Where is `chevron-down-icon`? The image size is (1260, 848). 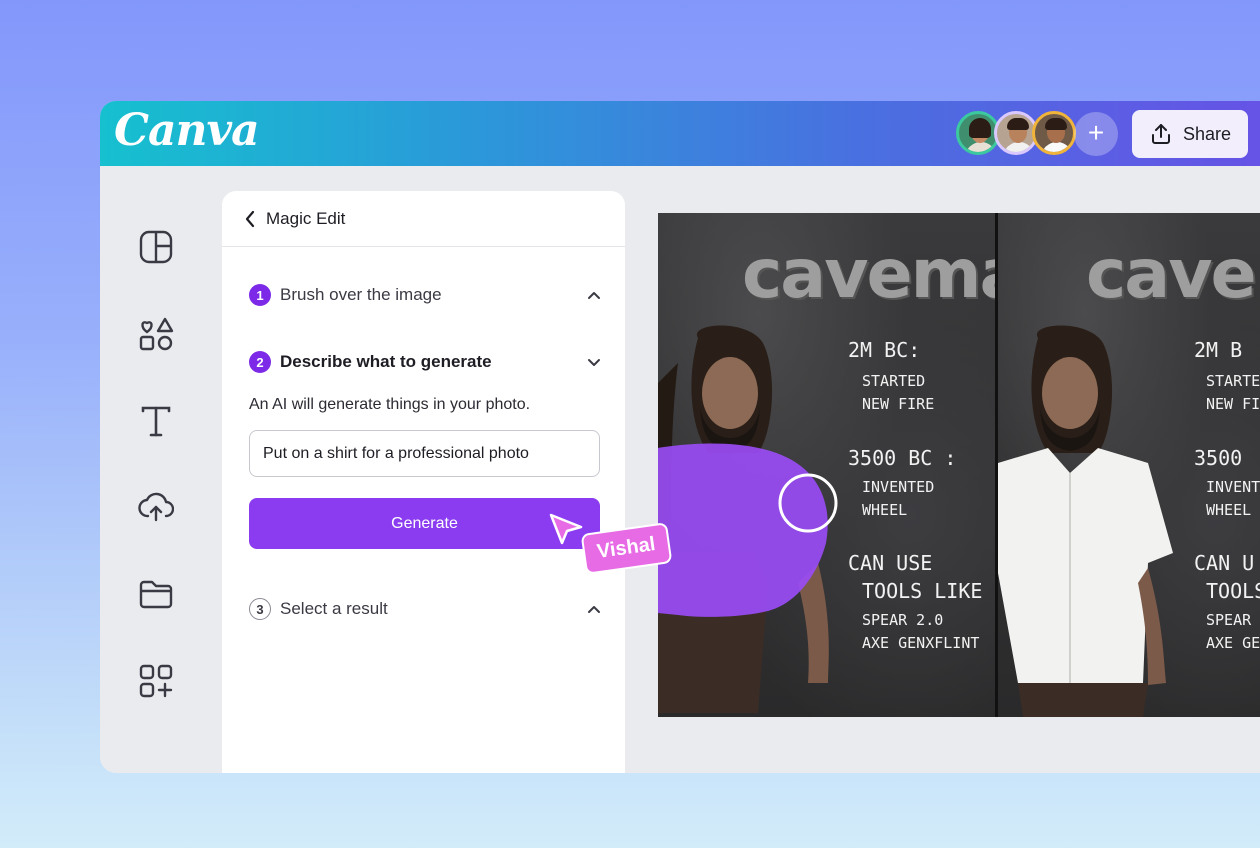 chevron-down-icon is located at coordinates (594, 362).